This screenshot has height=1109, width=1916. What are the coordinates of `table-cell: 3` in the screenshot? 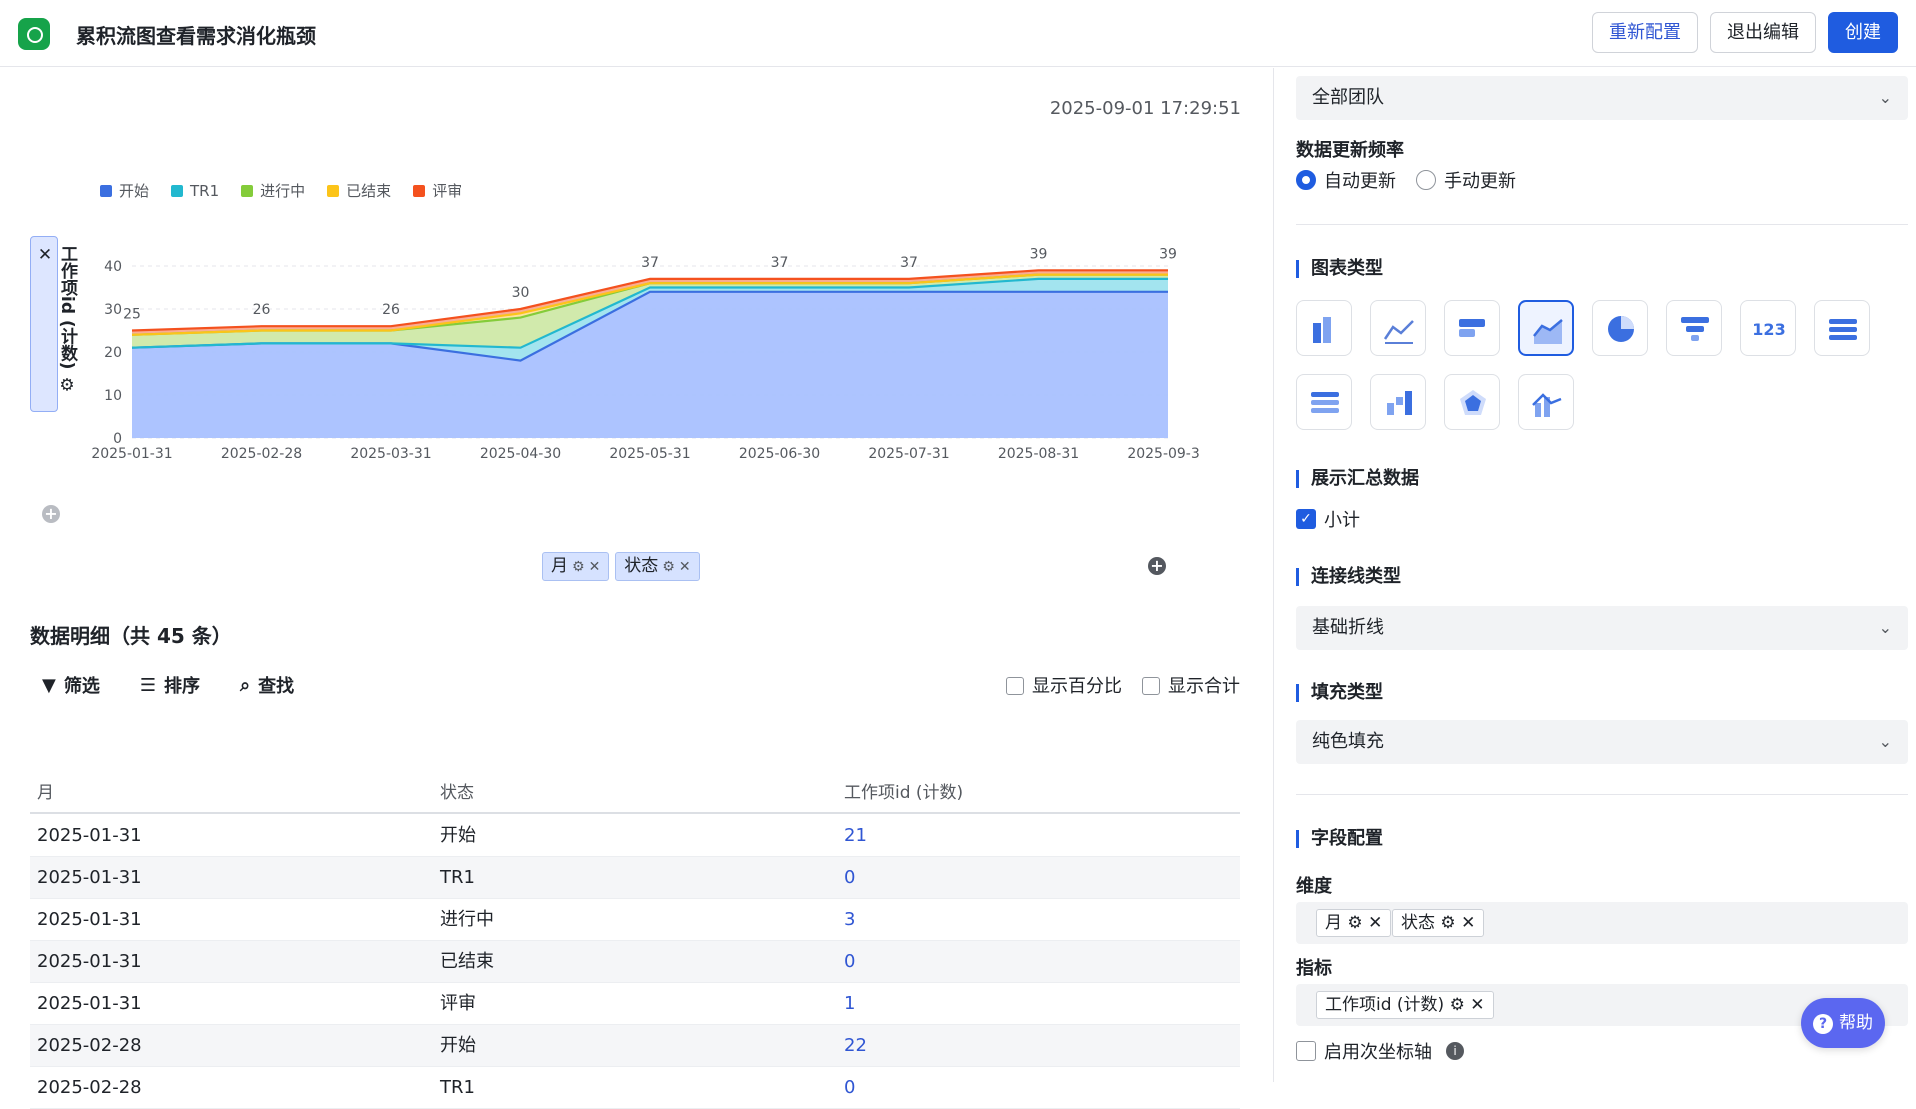 It's located at (849, 920).